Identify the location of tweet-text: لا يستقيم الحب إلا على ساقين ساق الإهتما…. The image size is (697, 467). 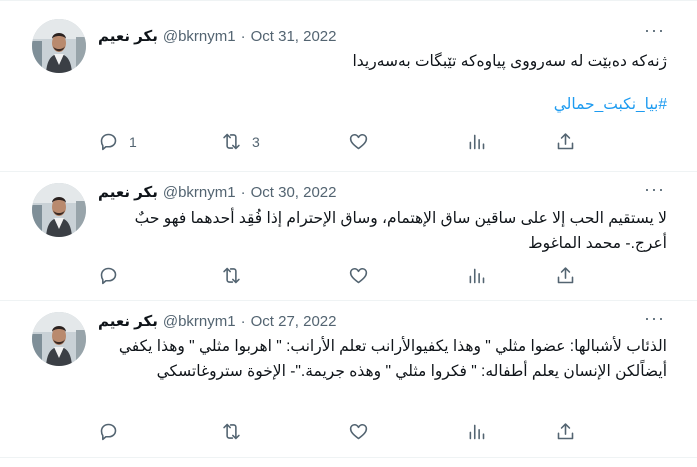
(400, 231).